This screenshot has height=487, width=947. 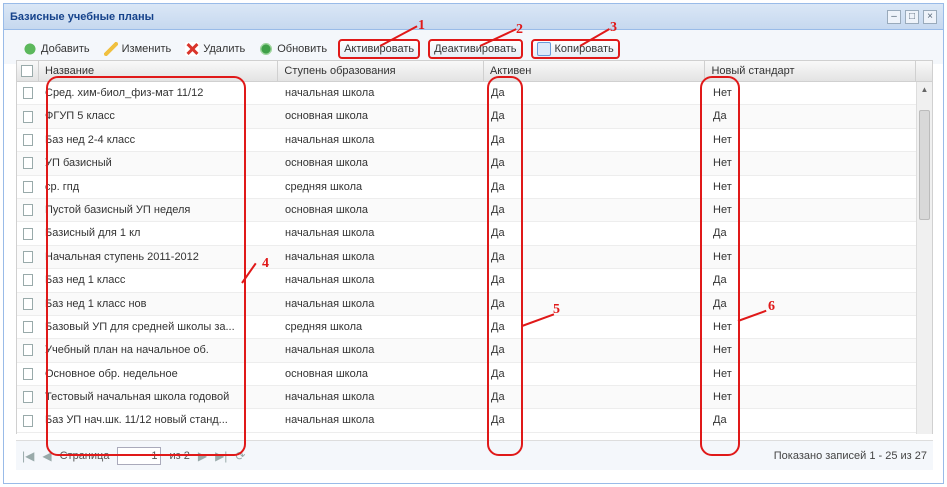 I want to click on first-page-icon: |◀, so click(x=28, y=456).